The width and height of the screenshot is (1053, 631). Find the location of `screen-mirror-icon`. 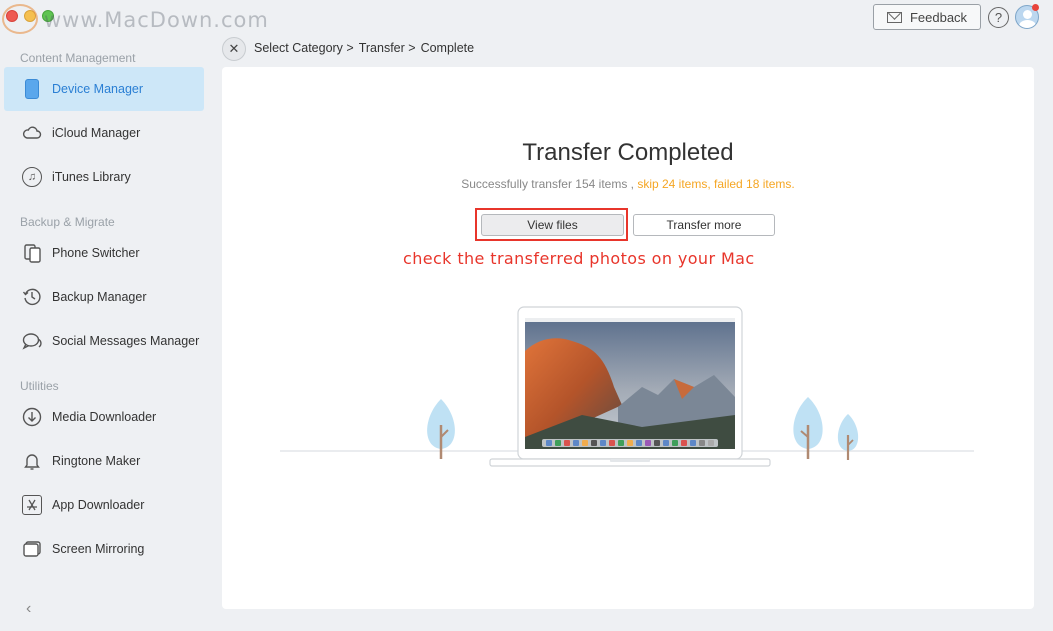

screen-mirror-icon is located at coordinates (32, 549).